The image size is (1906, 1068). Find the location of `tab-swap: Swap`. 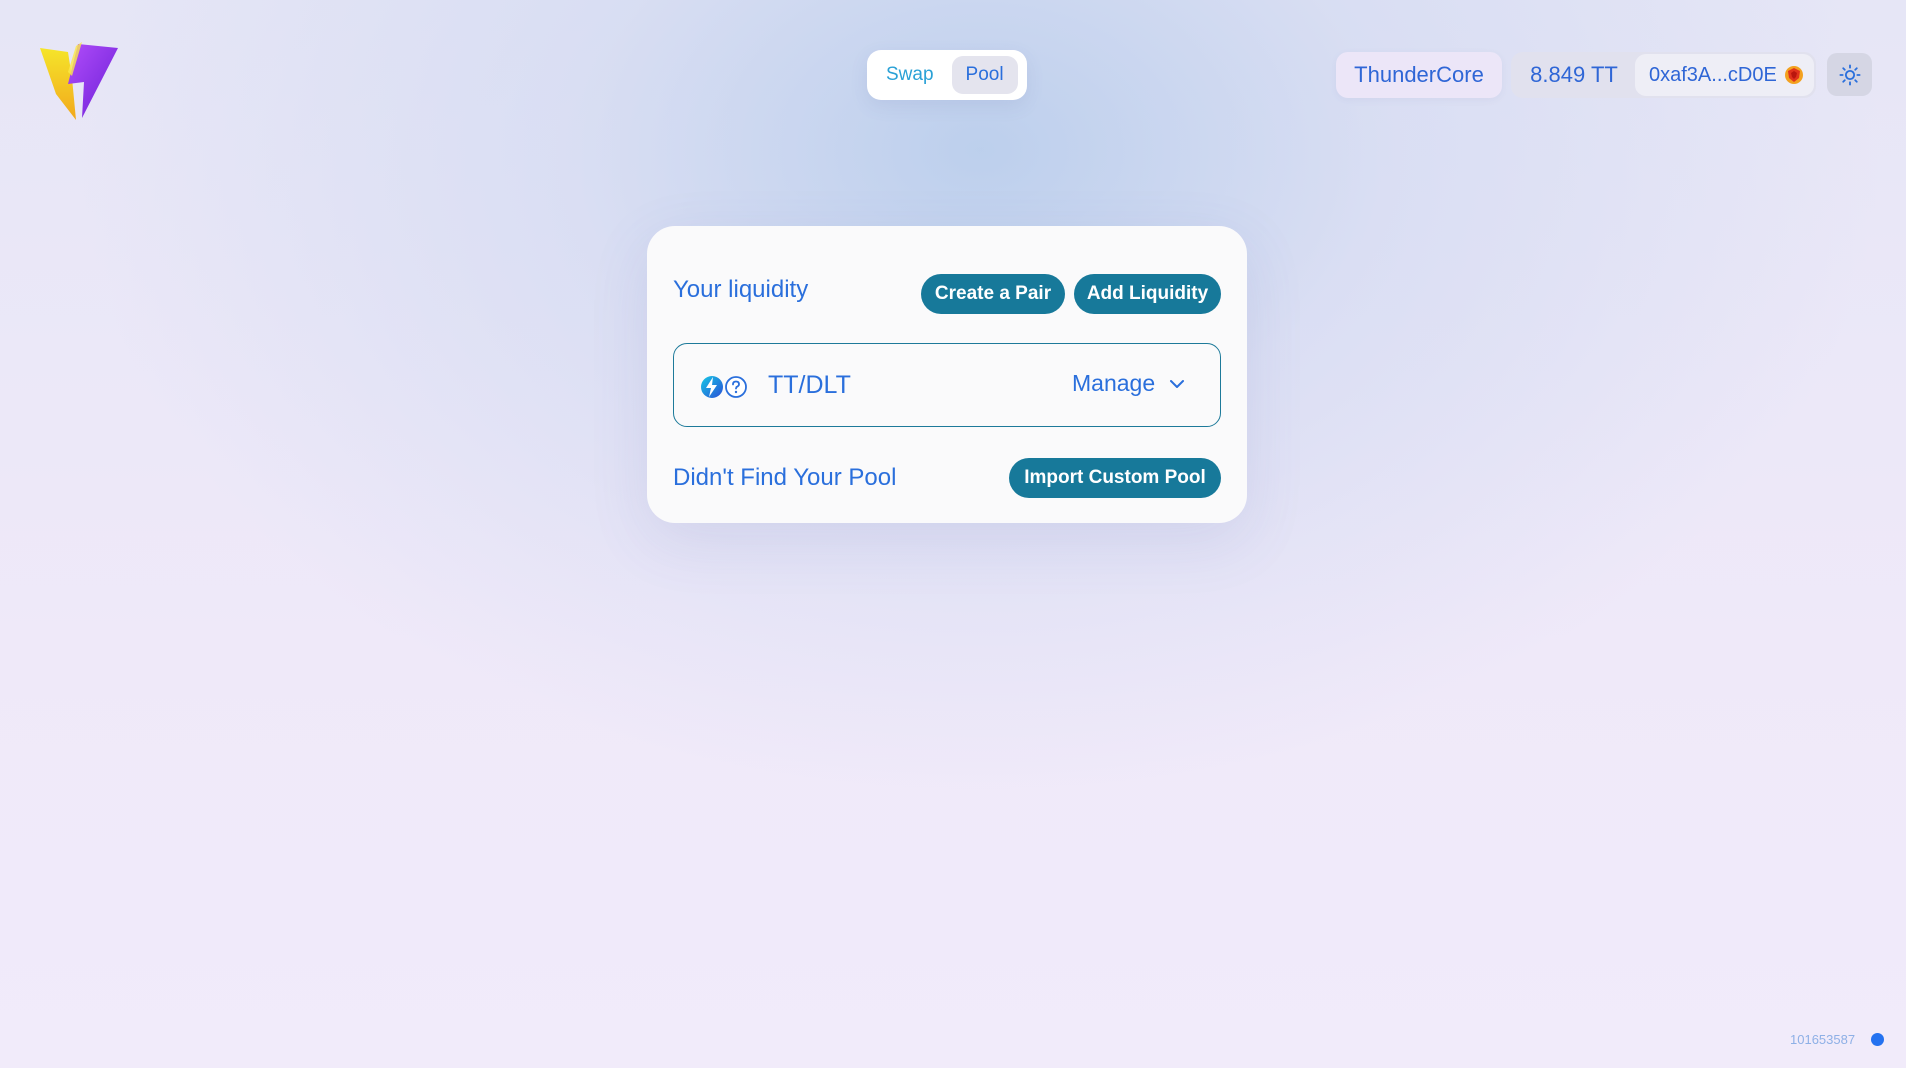

tab-swap: Swap is located at coordinates (910, 75).